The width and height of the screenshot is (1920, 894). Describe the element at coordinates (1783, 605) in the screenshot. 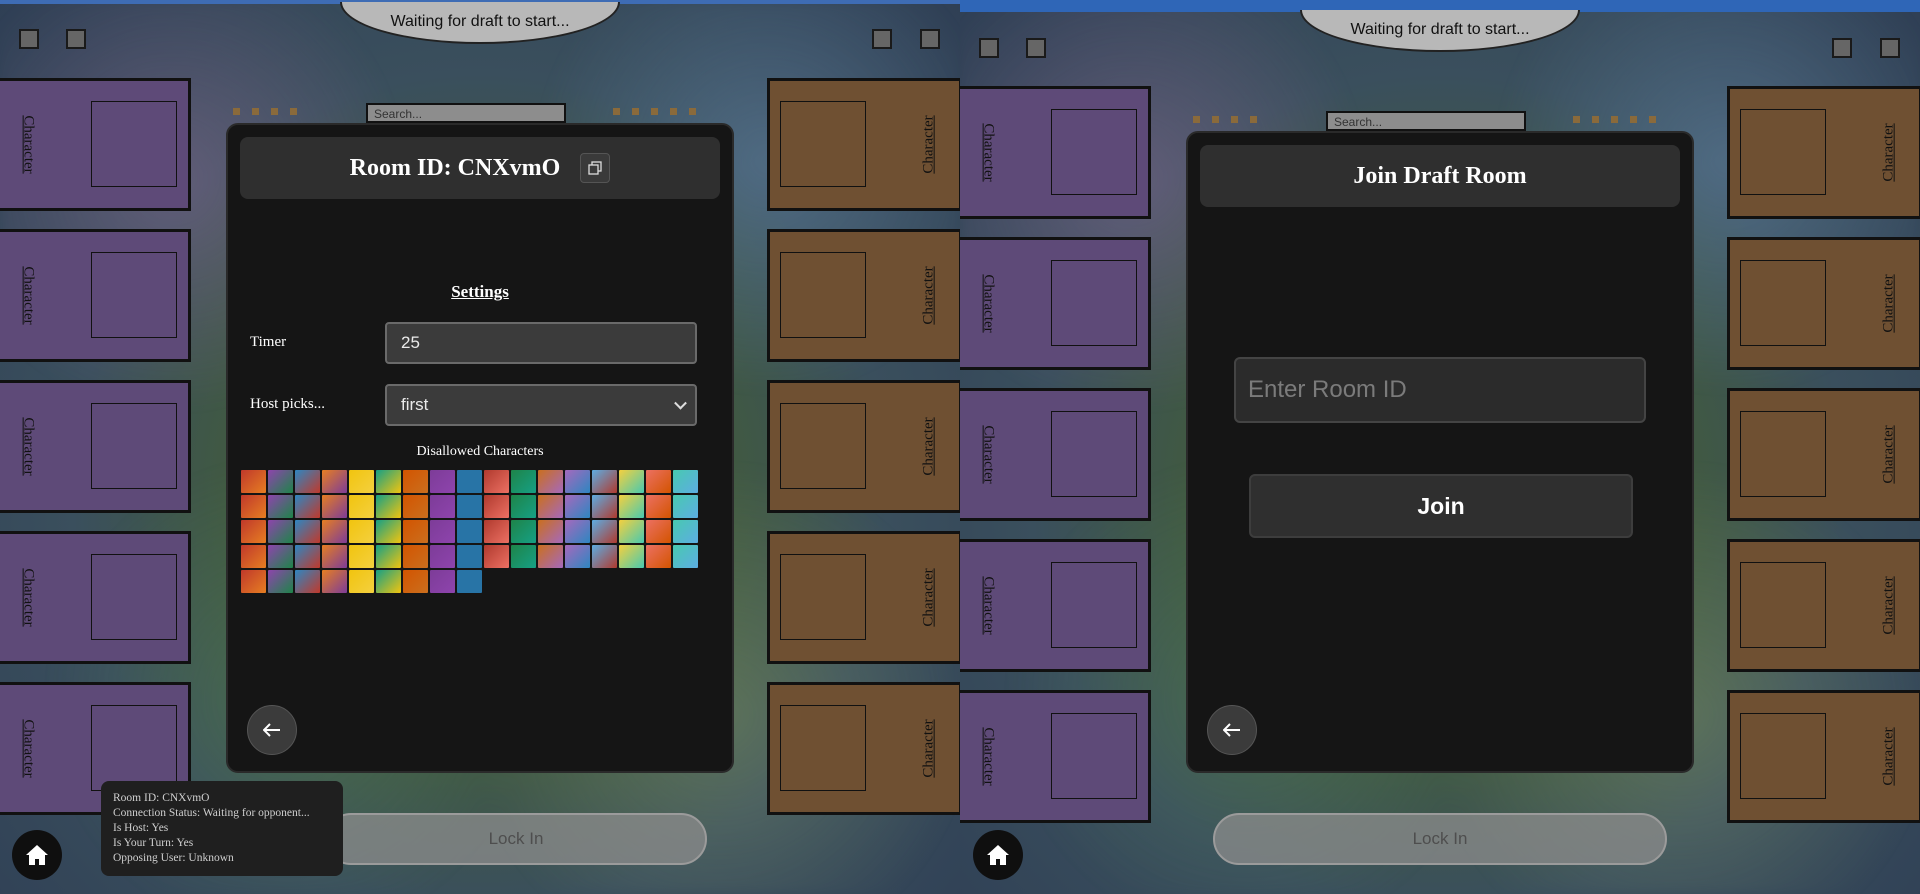

I see `character-portrait-box` at that location.